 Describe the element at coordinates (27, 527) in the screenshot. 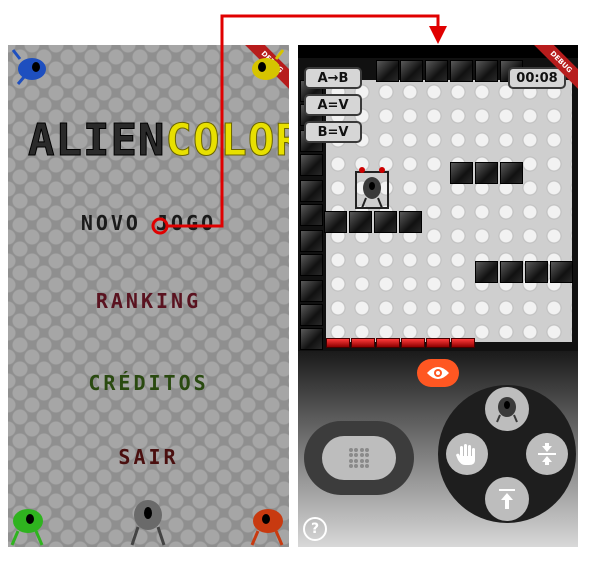

I see `green-alien-icon` at that location.